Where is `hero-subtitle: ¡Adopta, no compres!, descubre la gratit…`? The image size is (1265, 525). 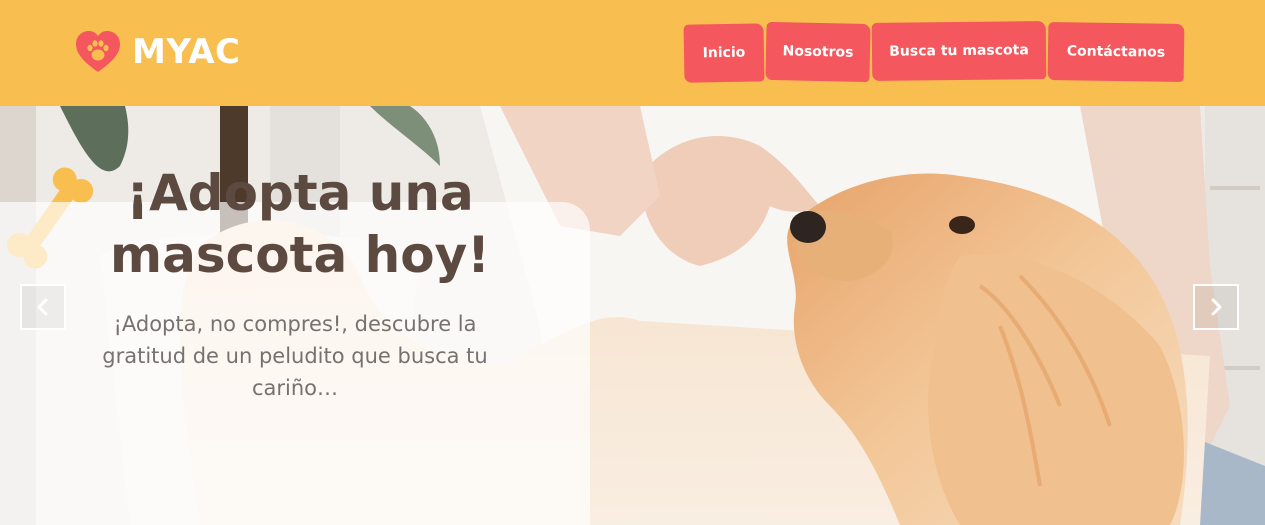 hero-subtitle: ¡Adopta, no compres!, descubre la gratit… is located at coordinates (295, 356).